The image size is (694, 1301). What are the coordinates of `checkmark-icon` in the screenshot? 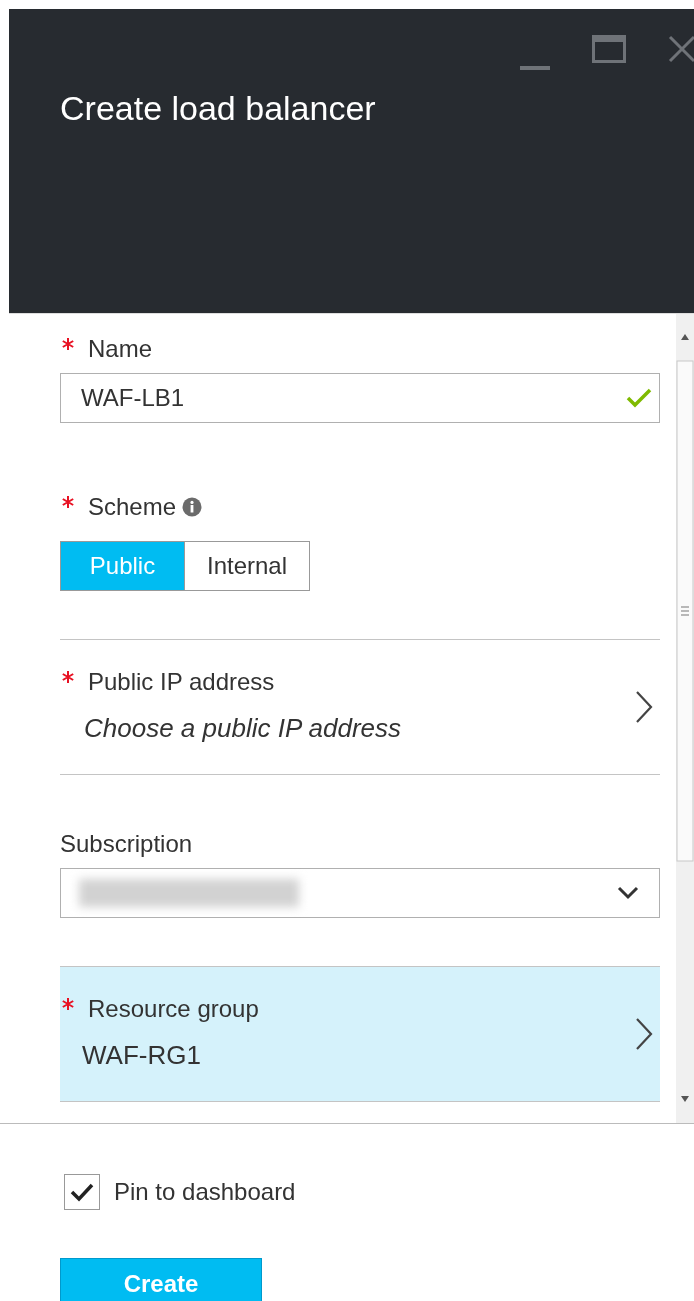 It's located at (82, 1192).